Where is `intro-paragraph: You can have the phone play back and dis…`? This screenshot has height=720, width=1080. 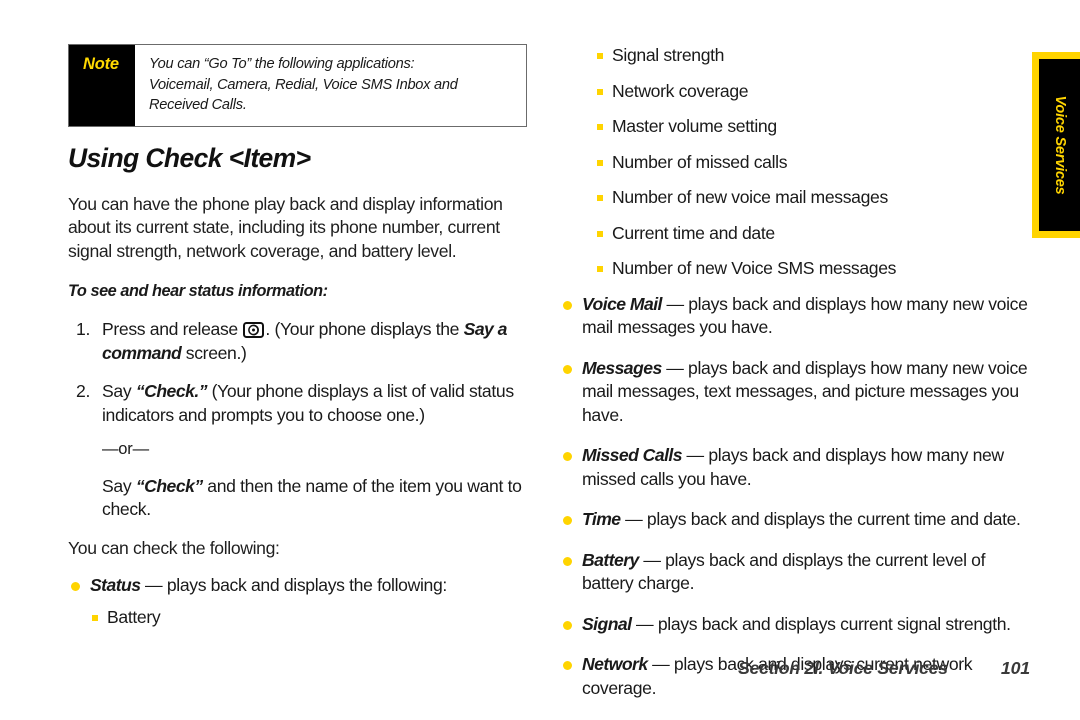
intro-paragraph: You can have the phone play back and dis… is located at coordinates (285, 227).